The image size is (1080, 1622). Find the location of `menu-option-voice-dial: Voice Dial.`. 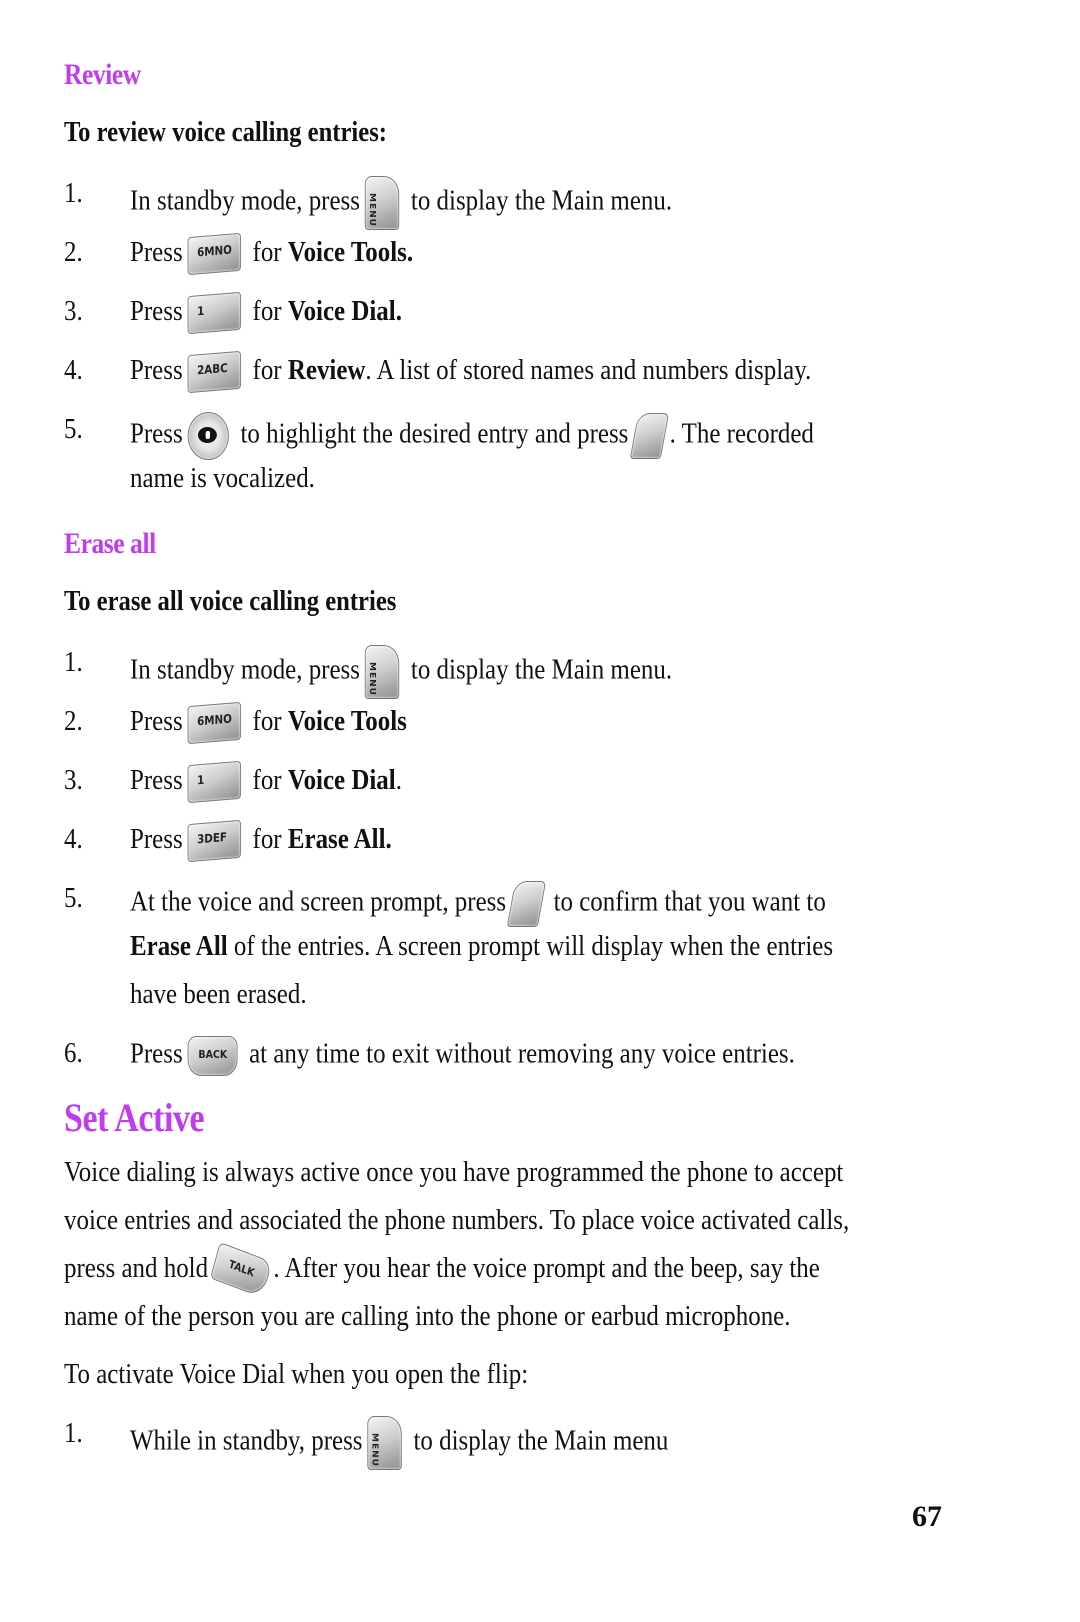

menu-option-voice-dial: Voice Dial. is located at coordinates (344, 311).